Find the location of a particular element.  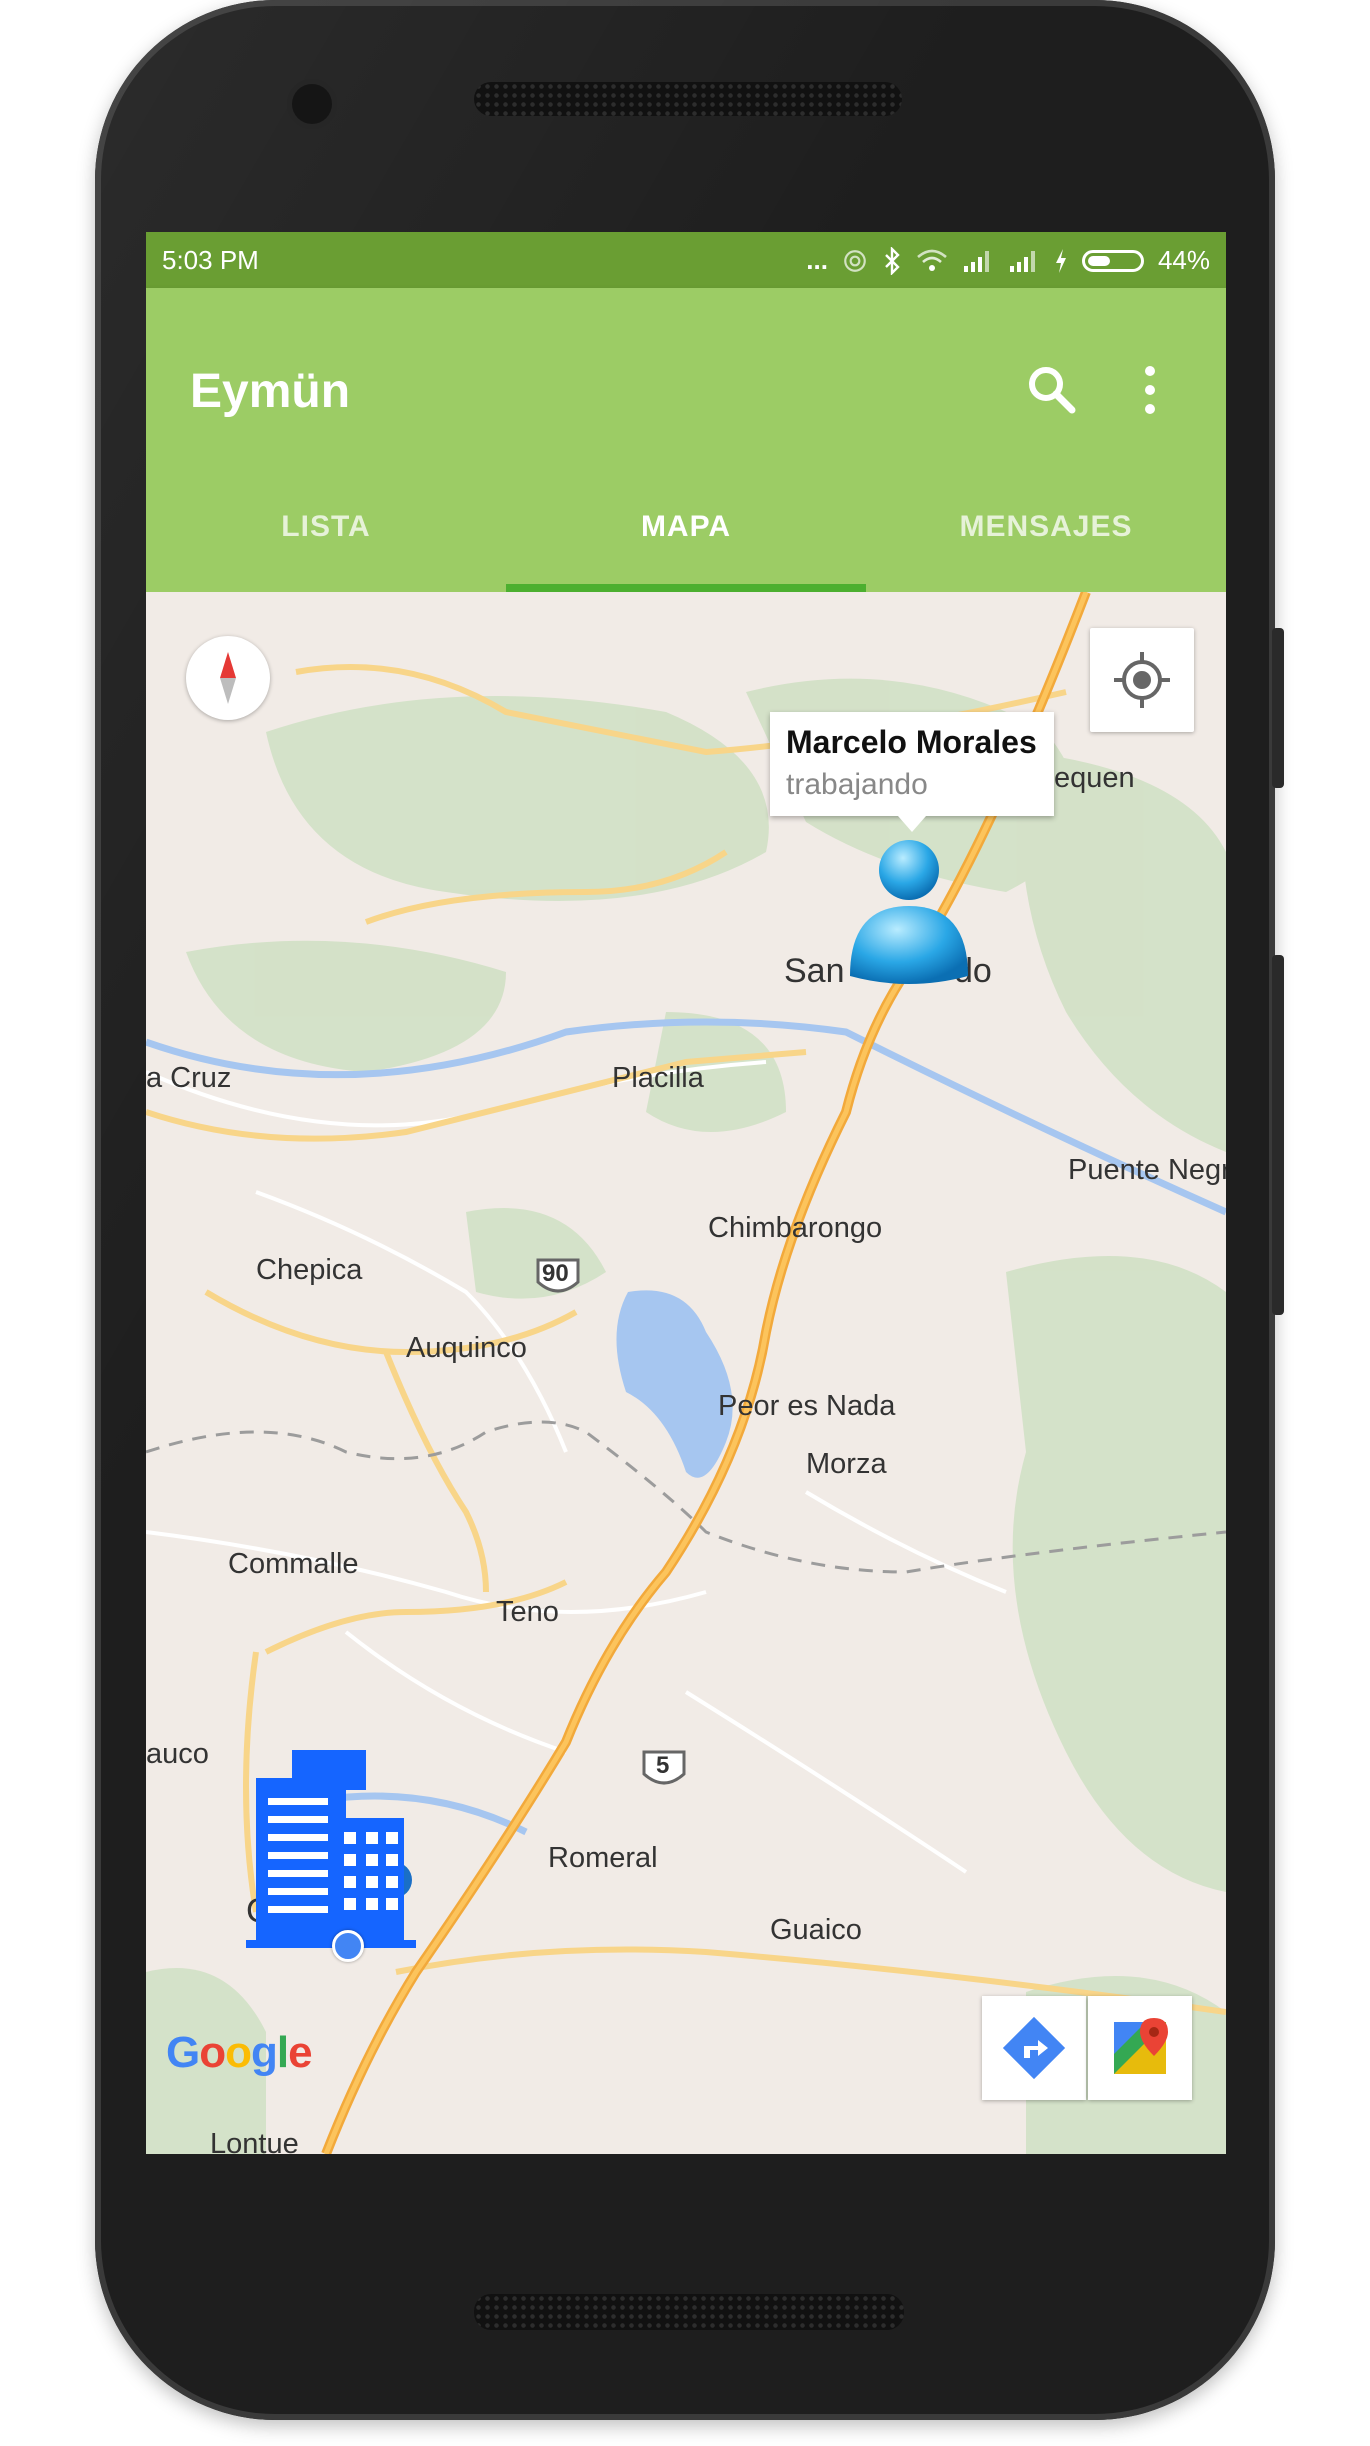

label-morza: Morza is located at coordinates (846, 1464).